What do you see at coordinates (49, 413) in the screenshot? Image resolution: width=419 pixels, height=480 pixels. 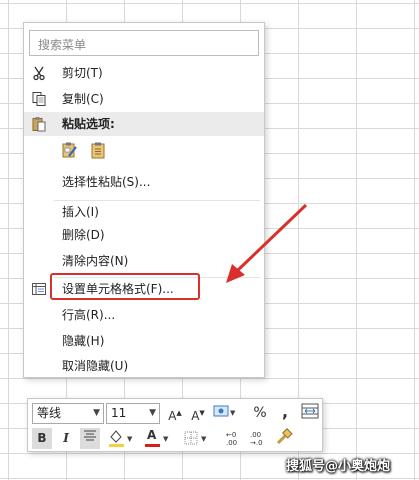 I see `font-name-value: 等线` at bounding box center [49, 413].